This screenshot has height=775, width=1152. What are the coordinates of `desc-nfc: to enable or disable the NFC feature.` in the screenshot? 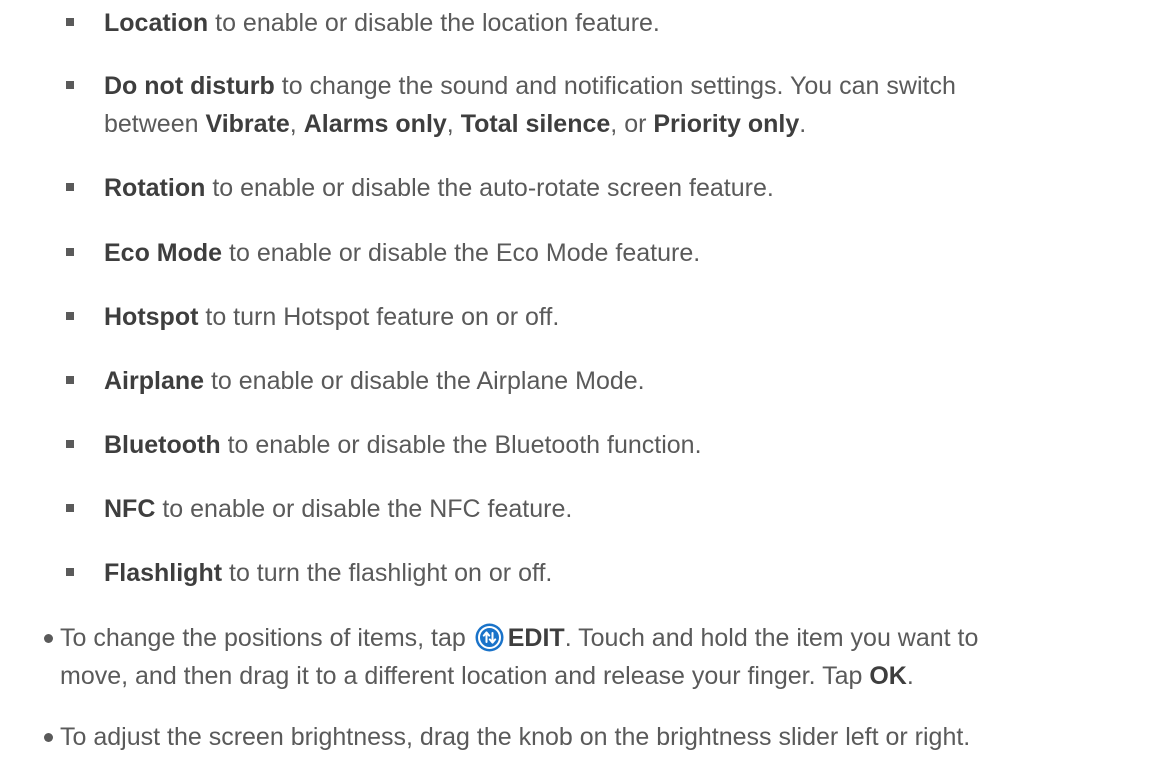 It's located at (364, 509).